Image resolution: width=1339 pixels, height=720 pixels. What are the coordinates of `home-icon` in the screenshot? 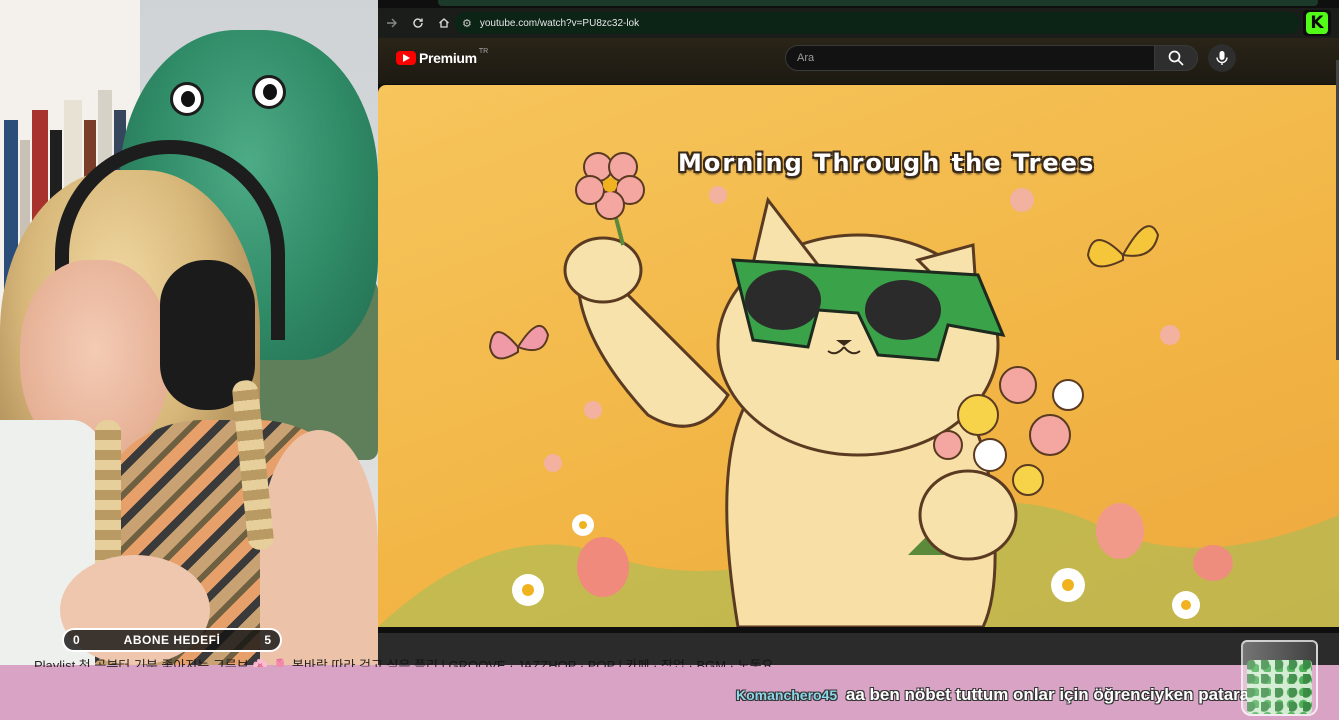 It's located at (444, 23).